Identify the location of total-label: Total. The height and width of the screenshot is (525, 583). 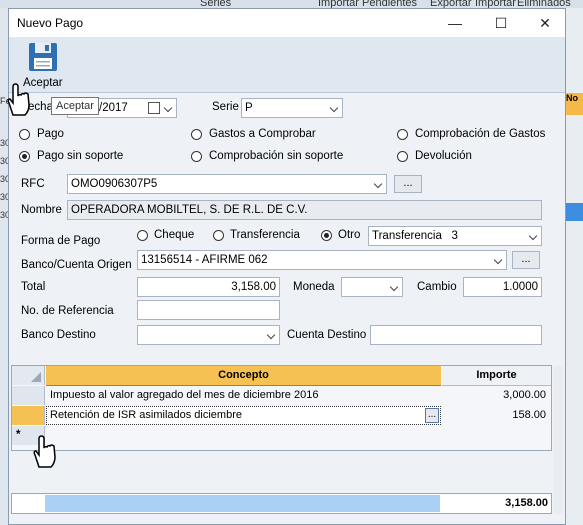
(33, 287).